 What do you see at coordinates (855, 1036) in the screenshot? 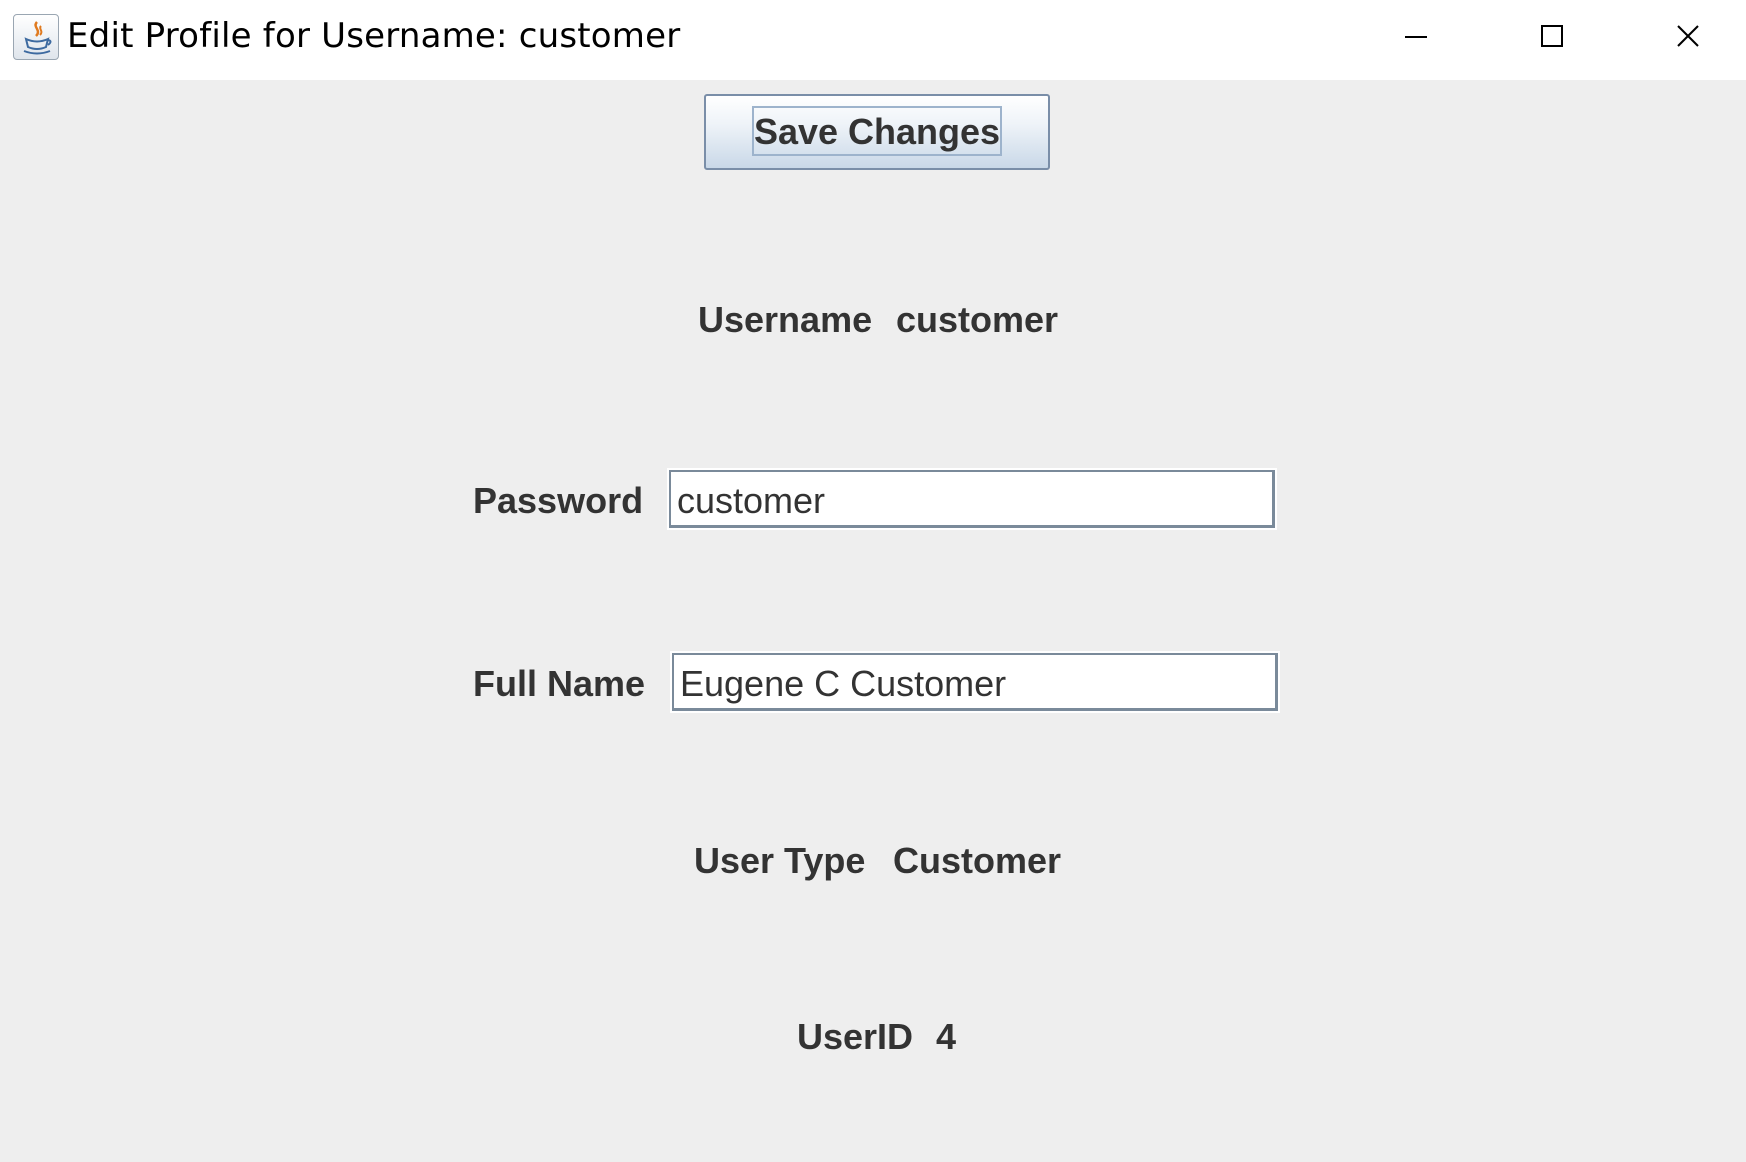
I see `userid-label: UserID` at bounding box center [855, 1036].